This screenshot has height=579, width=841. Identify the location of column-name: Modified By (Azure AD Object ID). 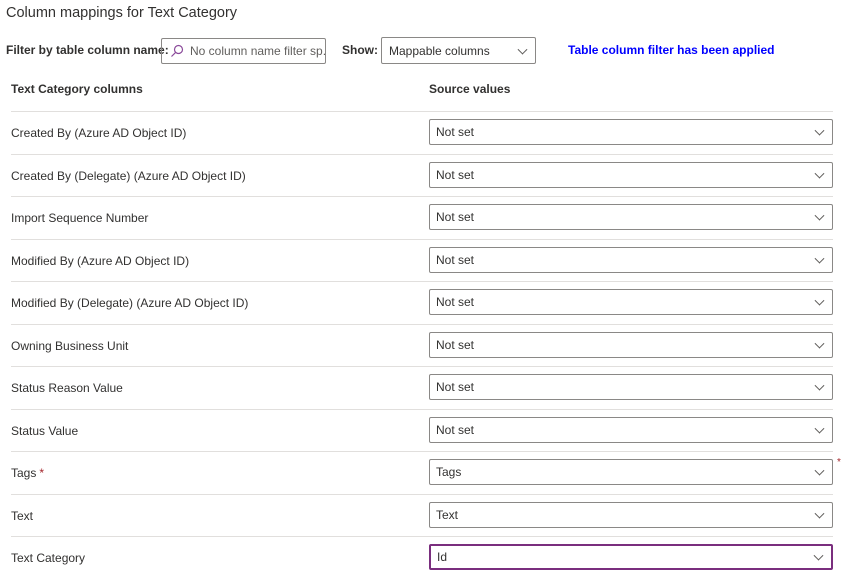
(100, 261).